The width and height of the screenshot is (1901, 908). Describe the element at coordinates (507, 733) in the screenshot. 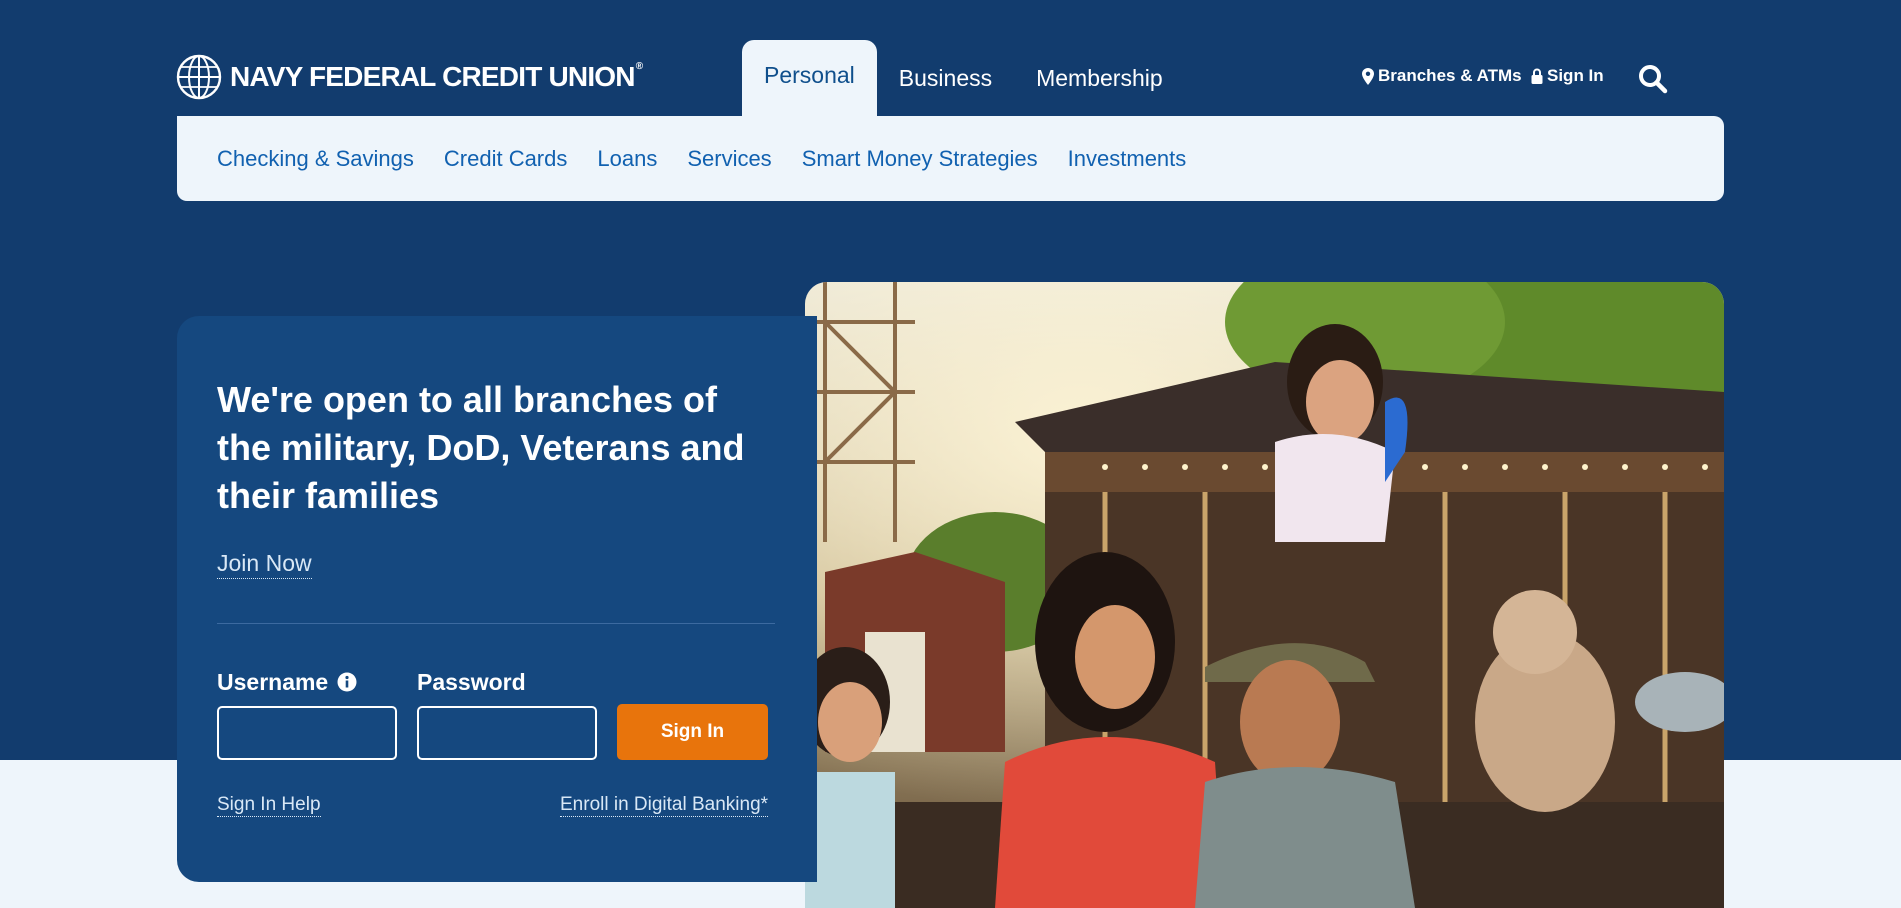

I see `password-input` at that location.